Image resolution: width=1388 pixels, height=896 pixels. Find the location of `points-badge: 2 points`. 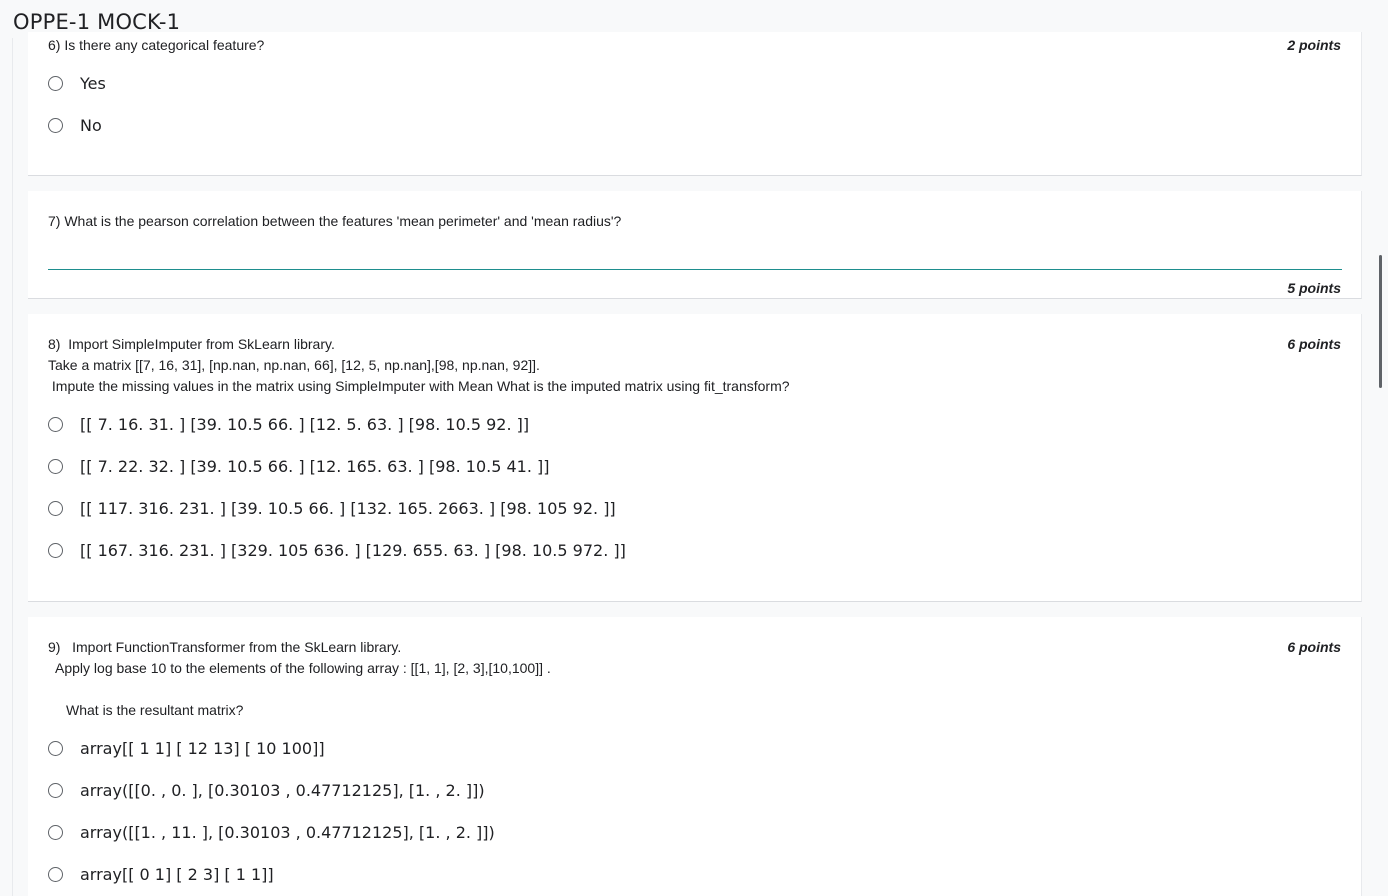

points-badge: 2 points is located at coordinates (1314, 45).